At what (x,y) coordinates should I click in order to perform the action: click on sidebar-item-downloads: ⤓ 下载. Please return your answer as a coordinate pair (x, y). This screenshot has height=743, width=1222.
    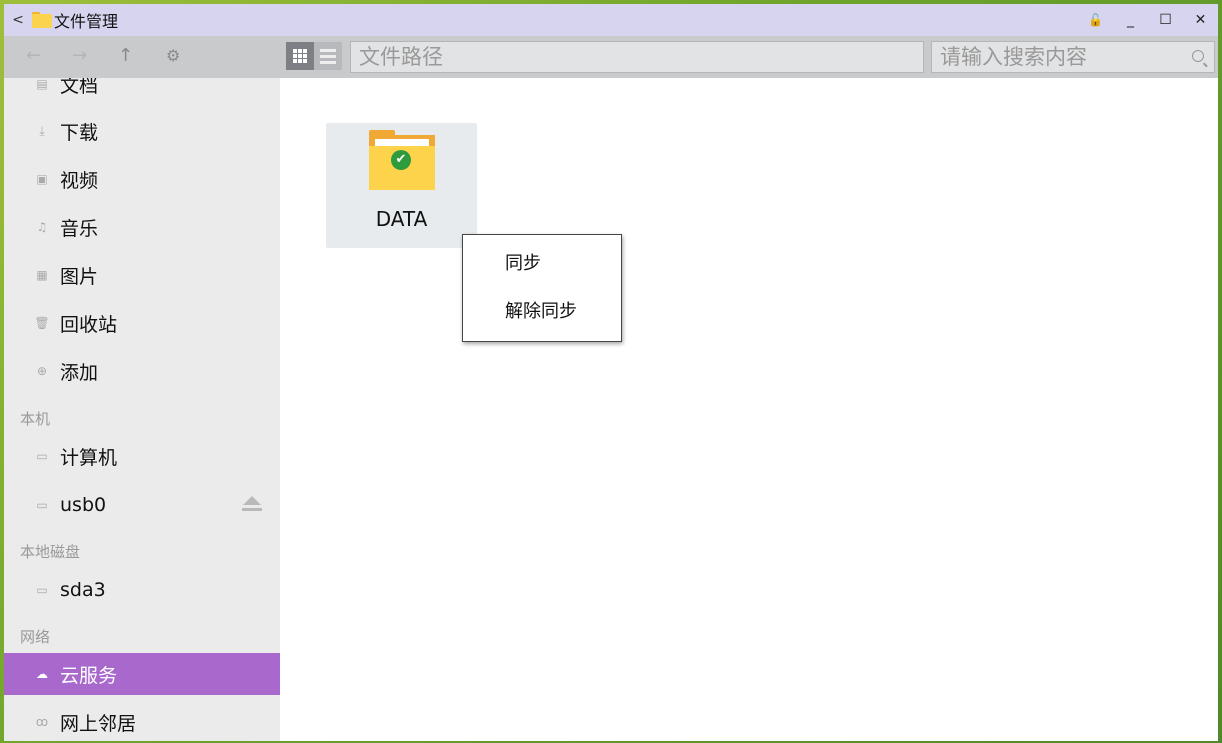
    Looking at the image, I should click on (142, 131).